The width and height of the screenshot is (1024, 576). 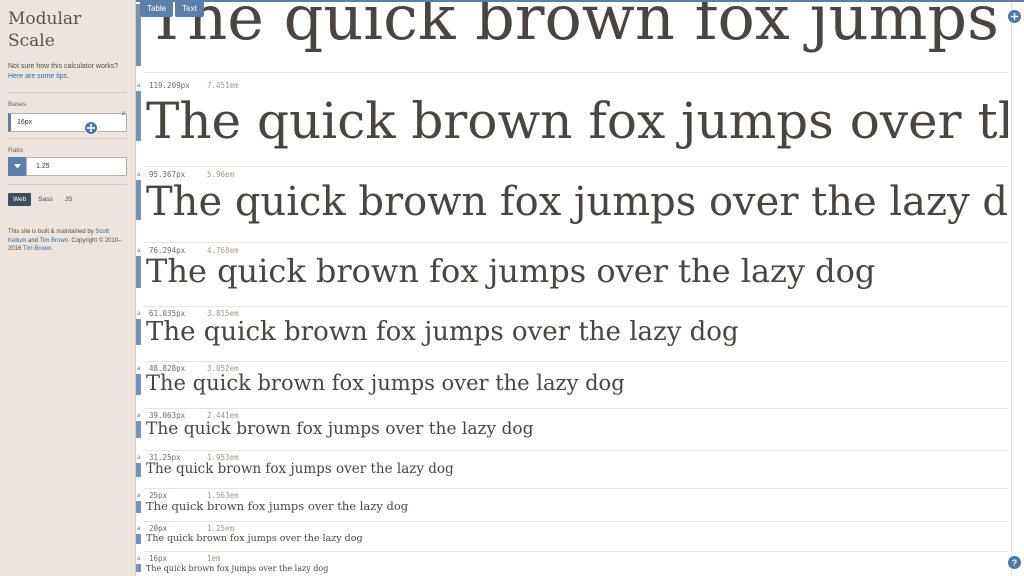 I want to click on tab-js: JS, so click(x=69, y=199).